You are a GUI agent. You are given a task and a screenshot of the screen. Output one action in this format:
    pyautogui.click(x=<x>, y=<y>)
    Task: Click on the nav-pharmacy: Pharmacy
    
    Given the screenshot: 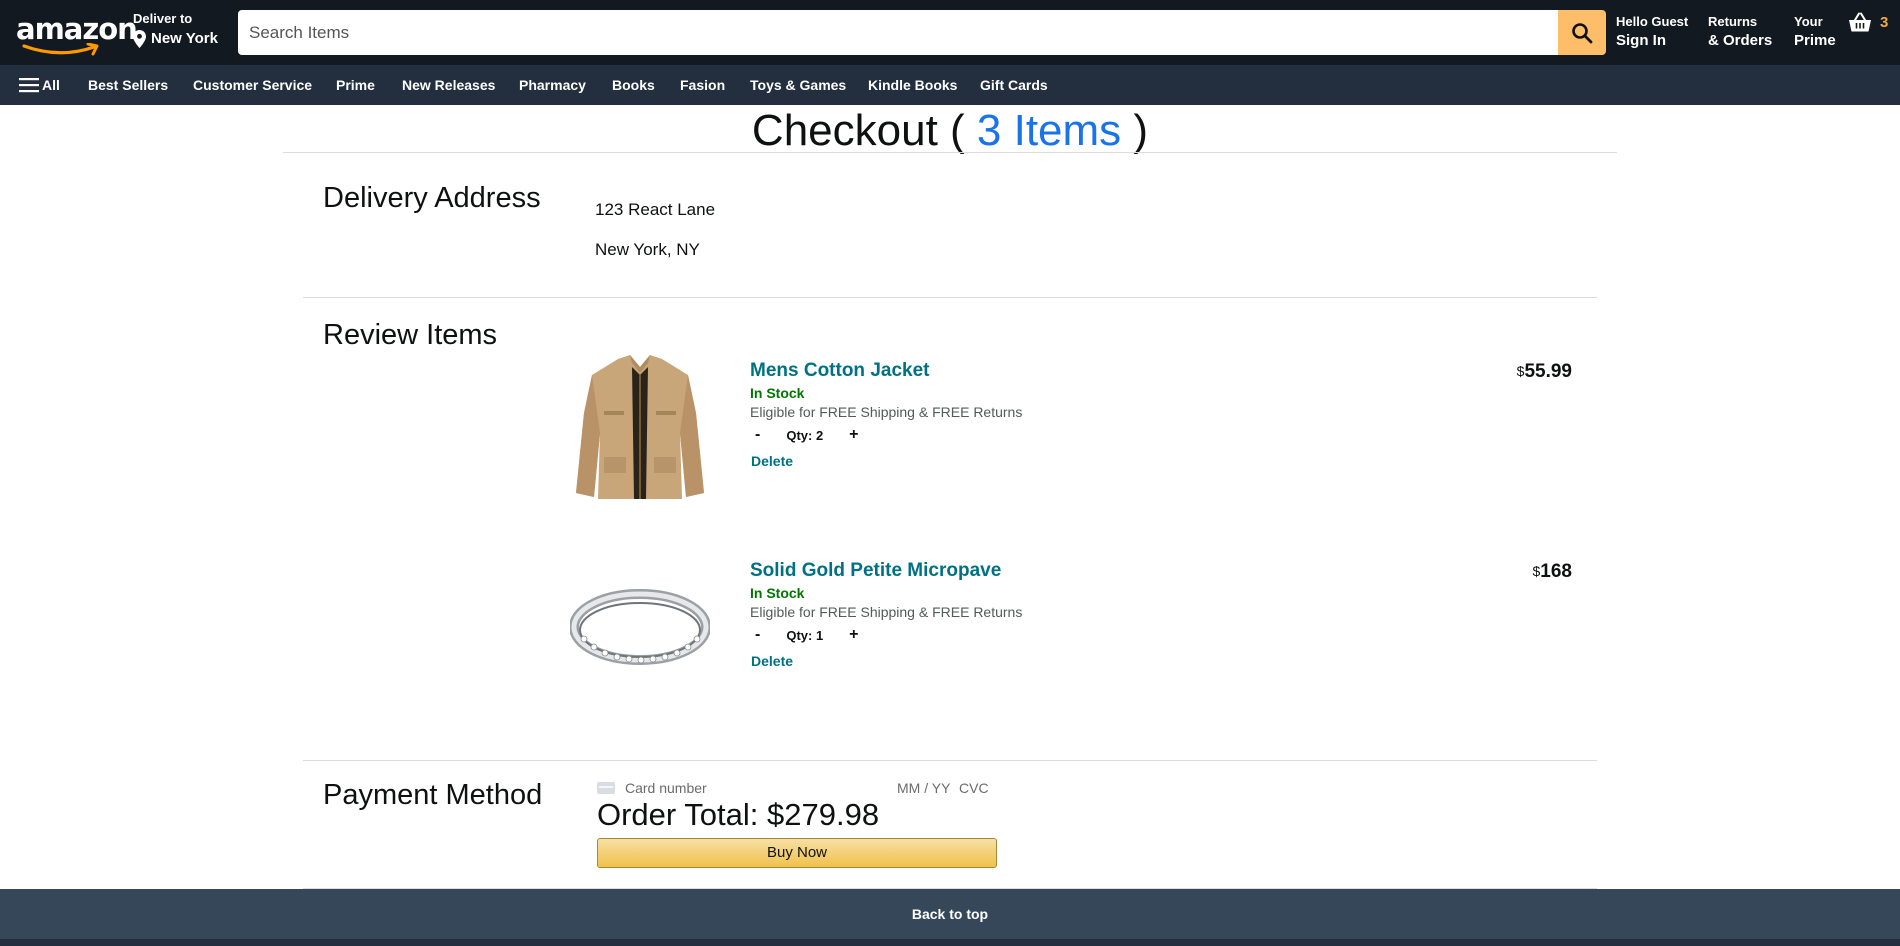 What is the action you would take?
    pyautogui.click(x=552, y=85)
    